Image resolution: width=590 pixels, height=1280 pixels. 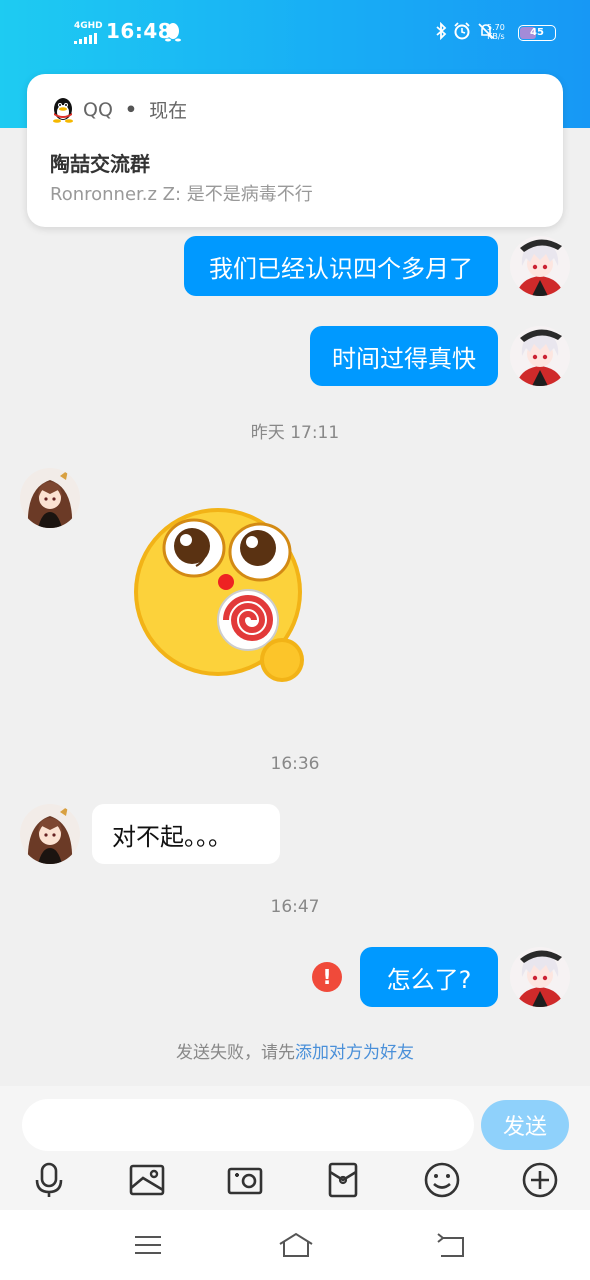 What do you see at coordinates (139, 31) in the screenshot?
I see `status-time: 16:48` at bounding box center [139, 31].